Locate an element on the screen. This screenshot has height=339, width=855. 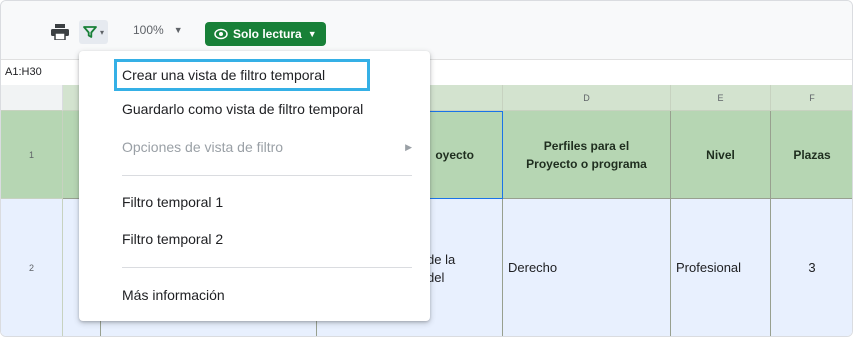
toolbar: ▾ 100% ▼ Solo lectura ▼ is located at coordinates (426, 26).